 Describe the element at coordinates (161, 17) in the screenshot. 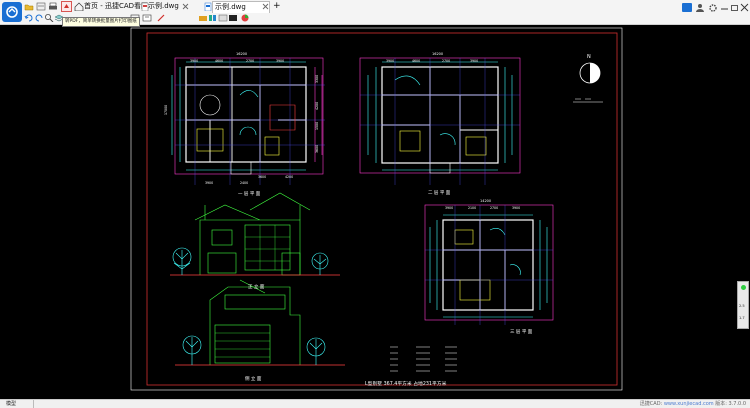

I see `markup-icon` at that location.